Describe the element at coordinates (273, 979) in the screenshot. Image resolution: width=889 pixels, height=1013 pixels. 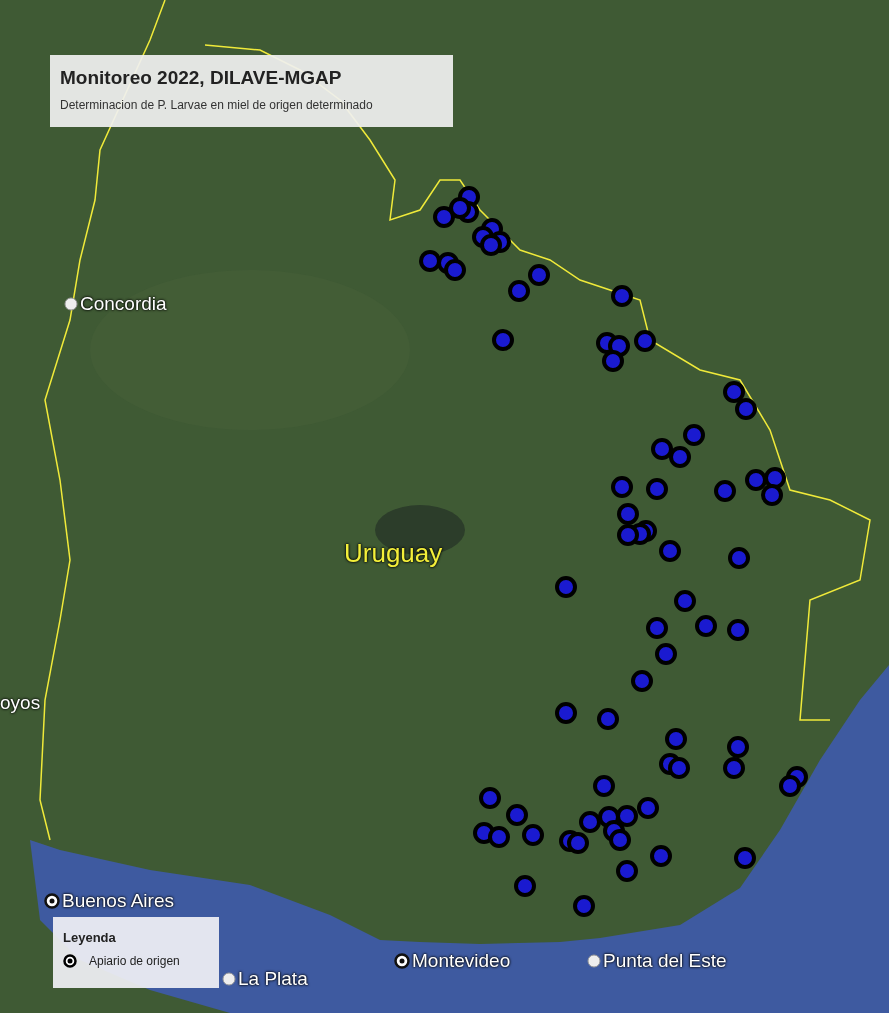
I see `place-label: La Plata` at that location.